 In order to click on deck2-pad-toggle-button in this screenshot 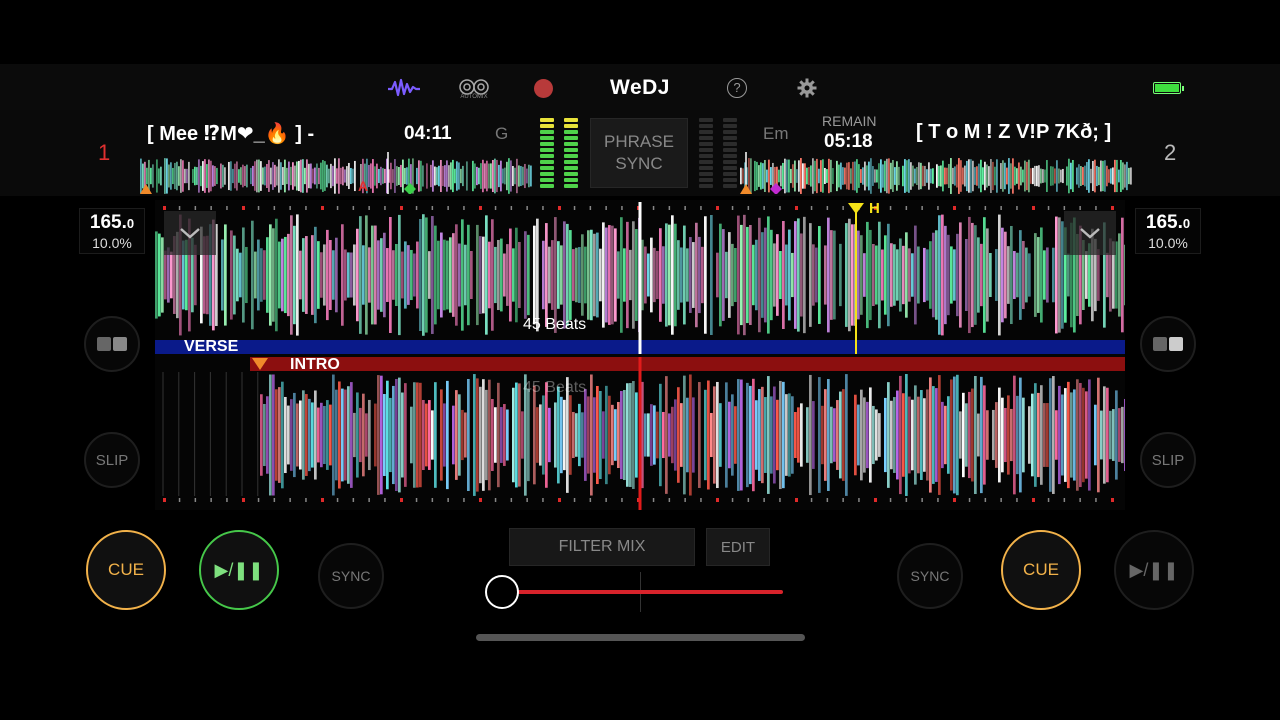, I will do `click(1168, 344)`.